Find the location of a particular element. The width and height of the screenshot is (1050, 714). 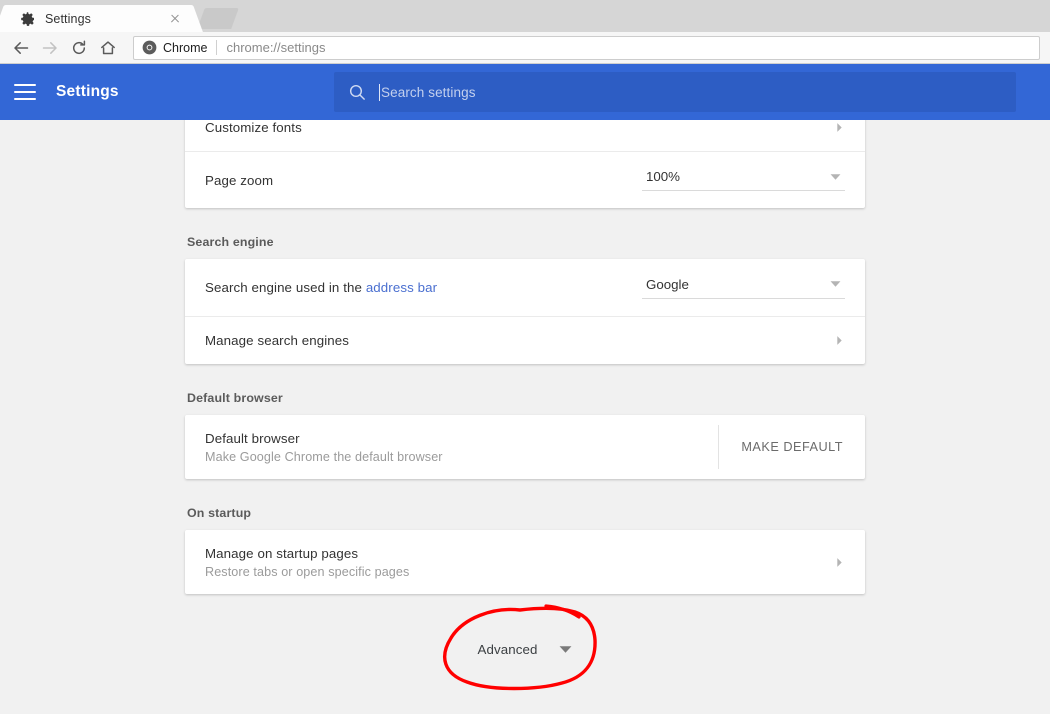

advanced-section: Advanced is located at coordinates (525, 649).